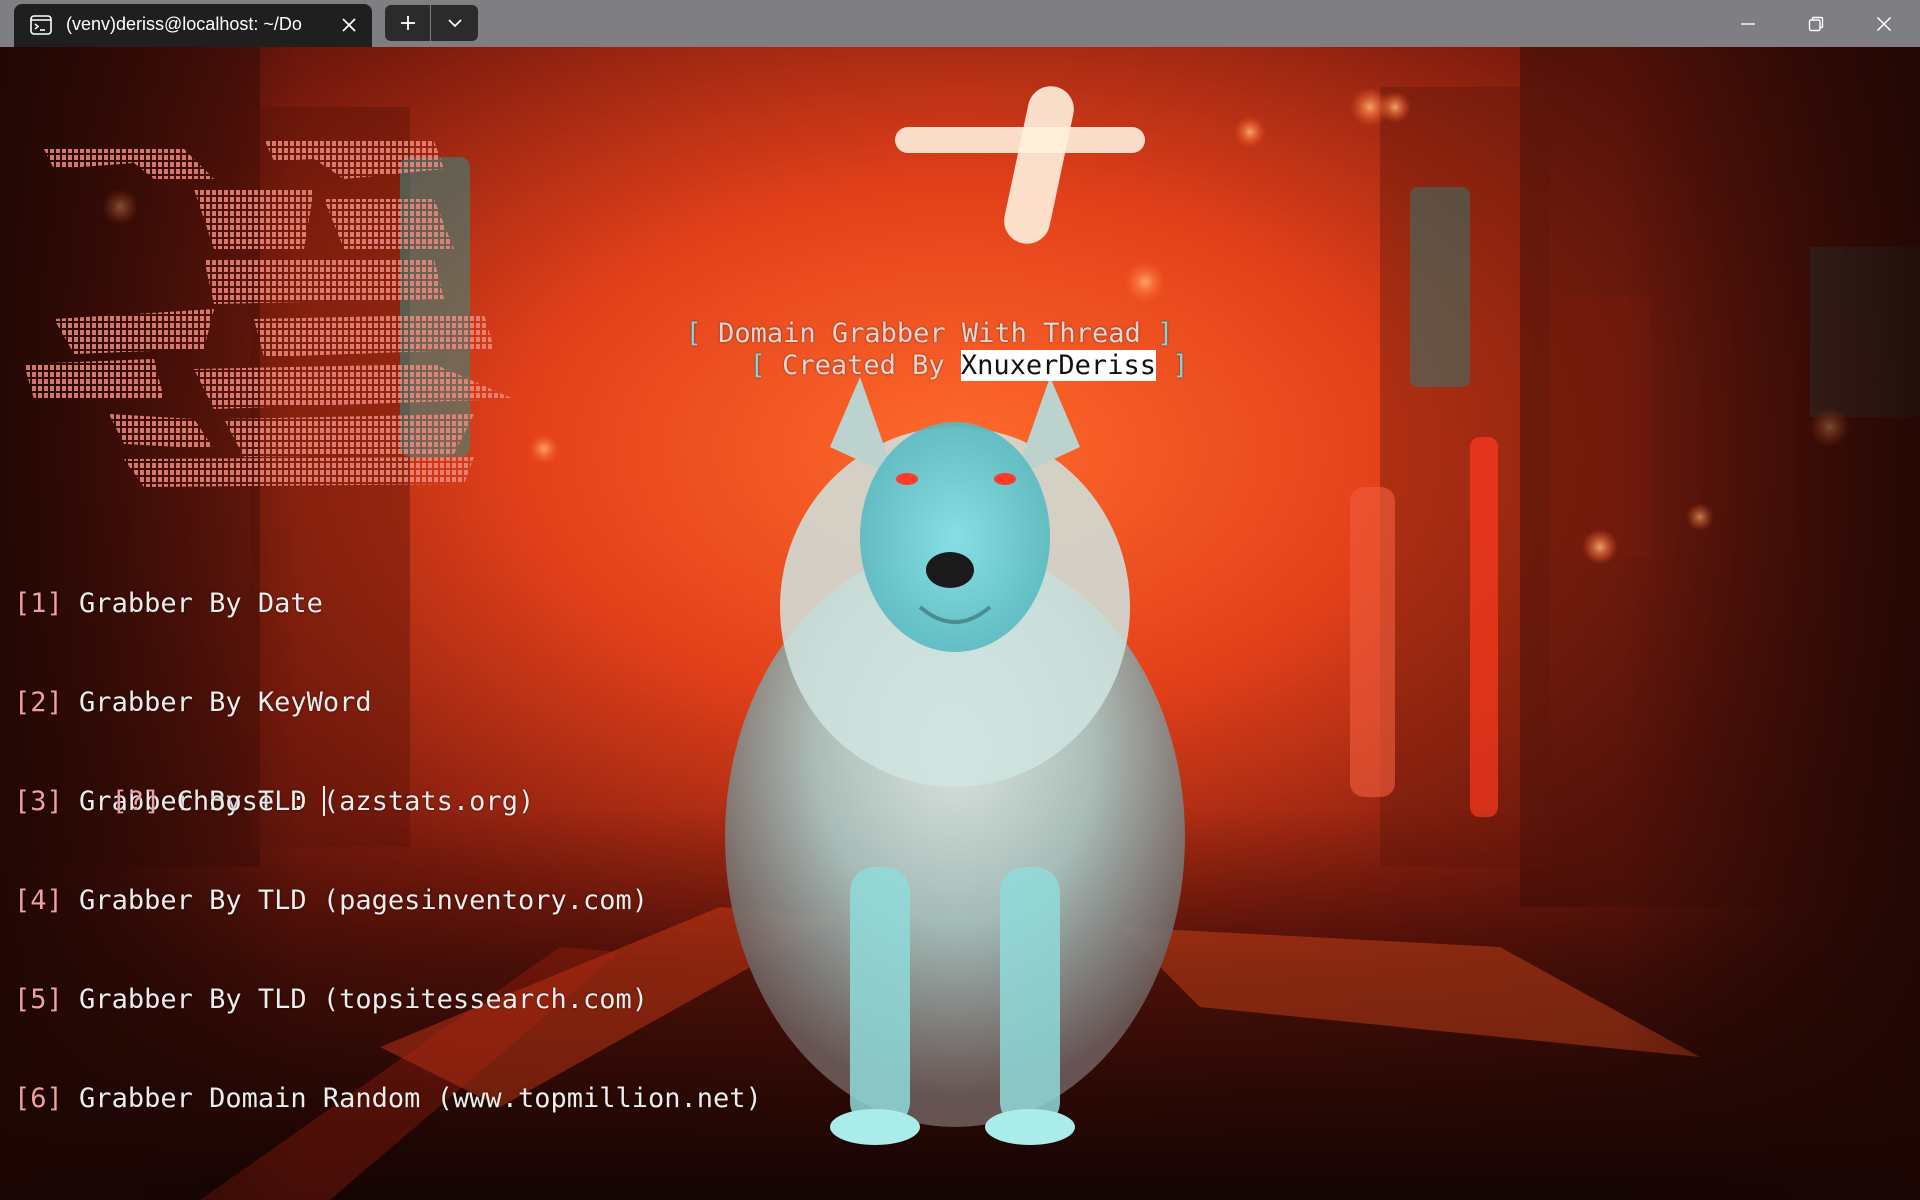 The height and width of the screenshot is (1200, 1920). What do you see at coordinates (349, 25) in the screenshot?
I see `tab-close-icon` at bounding box center [349, 25].